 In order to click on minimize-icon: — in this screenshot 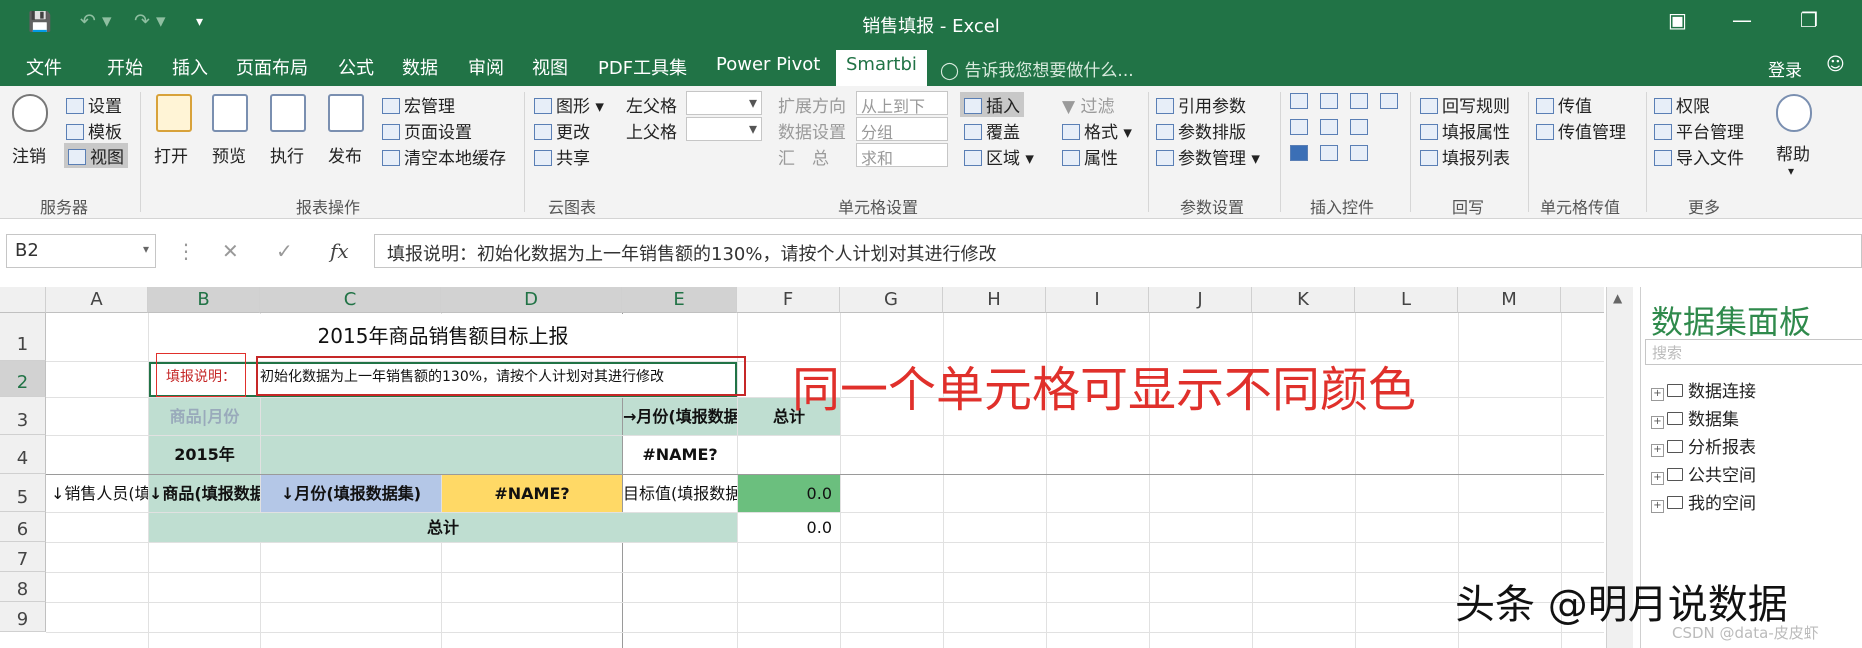, I will do `click(1742, 20)`.